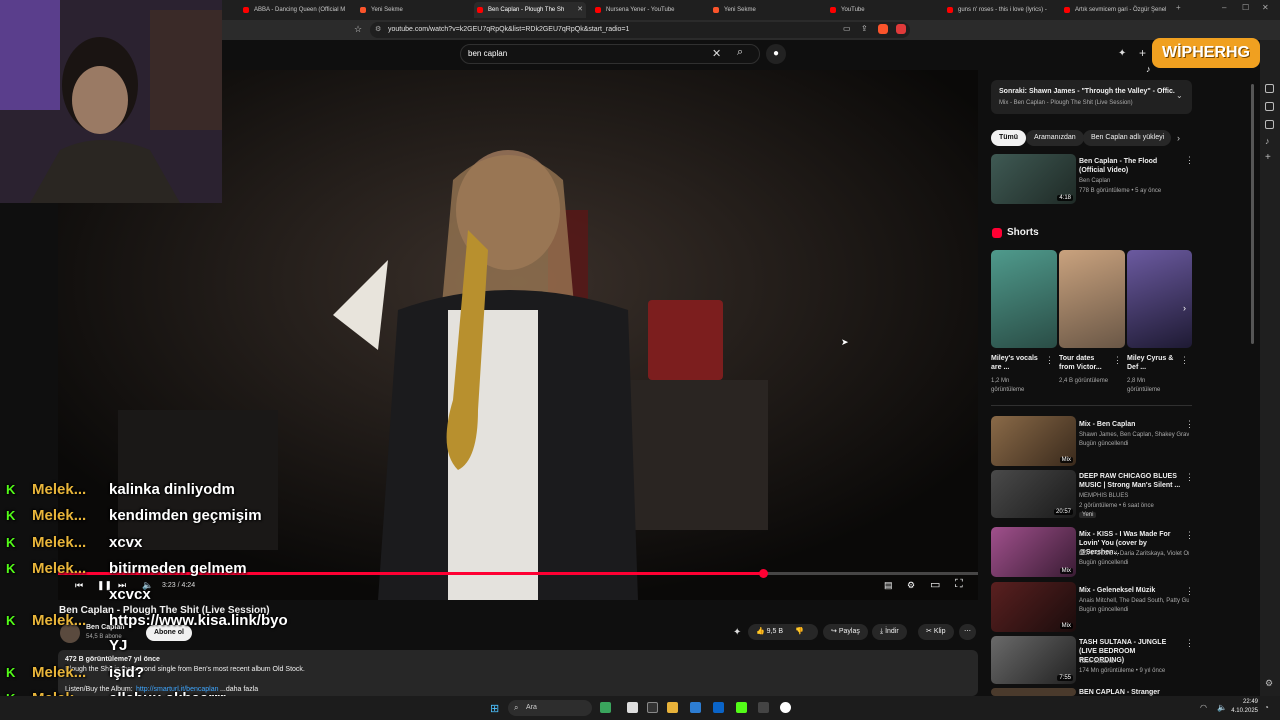  What do you see at coordinates (672, 707) in the screenshot?
I see `folder-icon` at bounding box center [672, 707].